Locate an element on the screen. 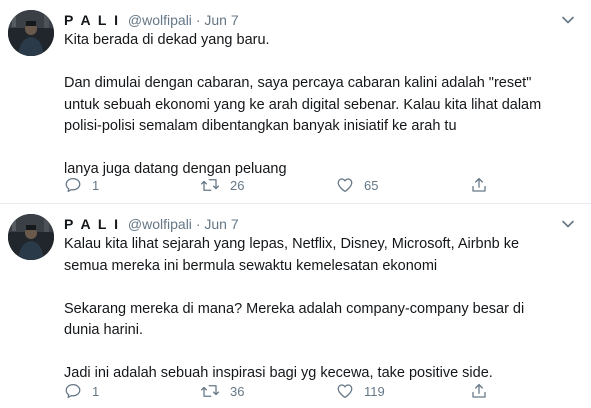  like-button: 65 is located at coordinates (357, 185).